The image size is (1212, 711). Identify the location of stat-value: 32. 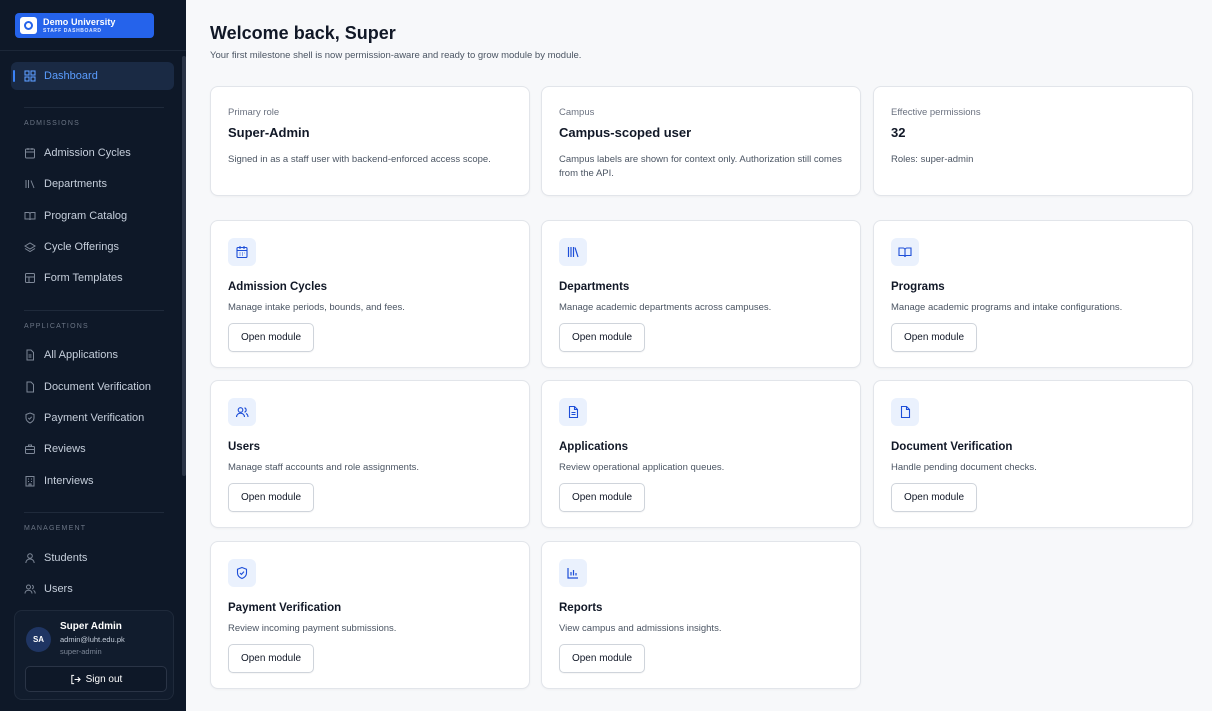
(898, 132).